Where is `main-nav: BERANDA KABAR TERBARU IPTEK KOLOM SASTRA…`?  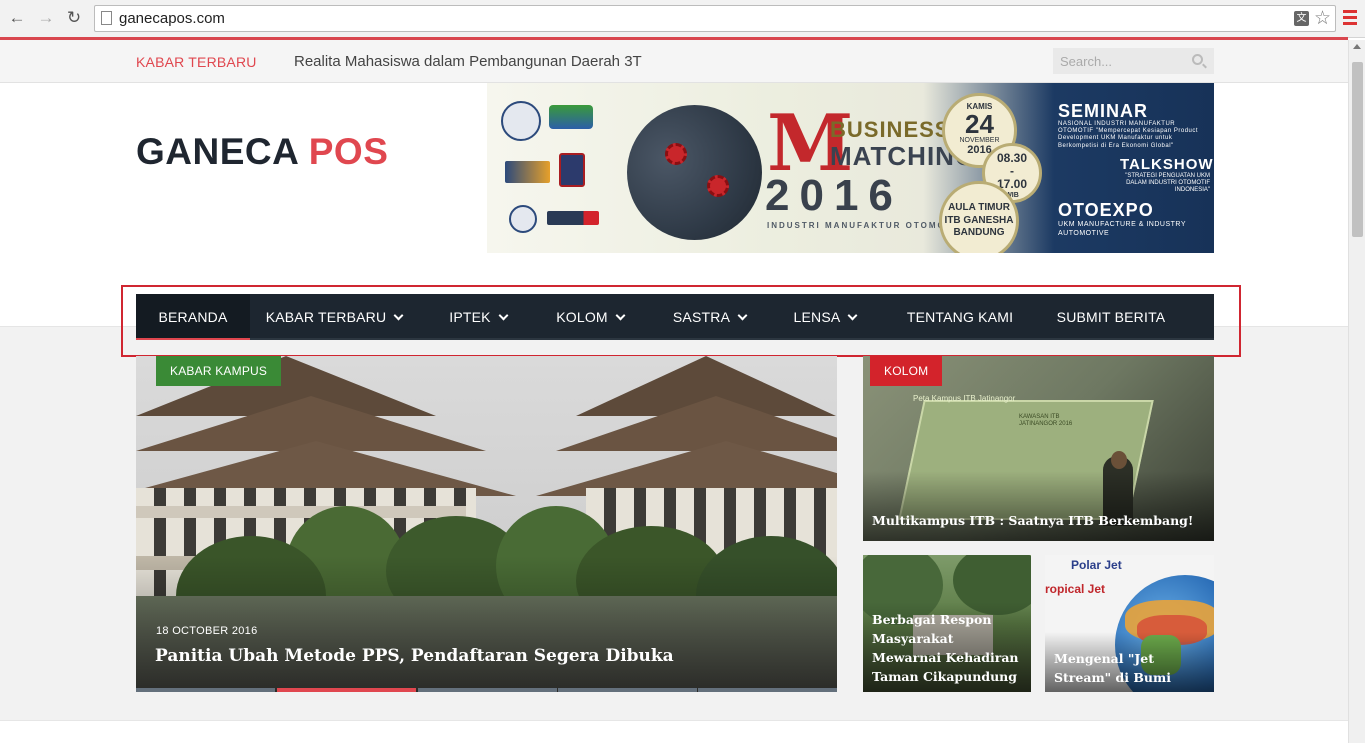
main-nav: BERANDA KABAR TERBARU IPTEK KOLOM SASTRA… is located at coordinates (675, 317).